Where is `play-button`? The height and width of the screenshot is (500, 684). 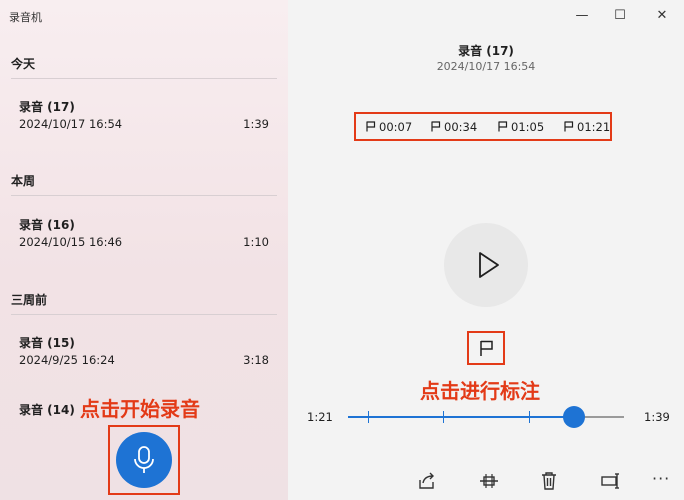
play-button is located at coordinates (486, 265).